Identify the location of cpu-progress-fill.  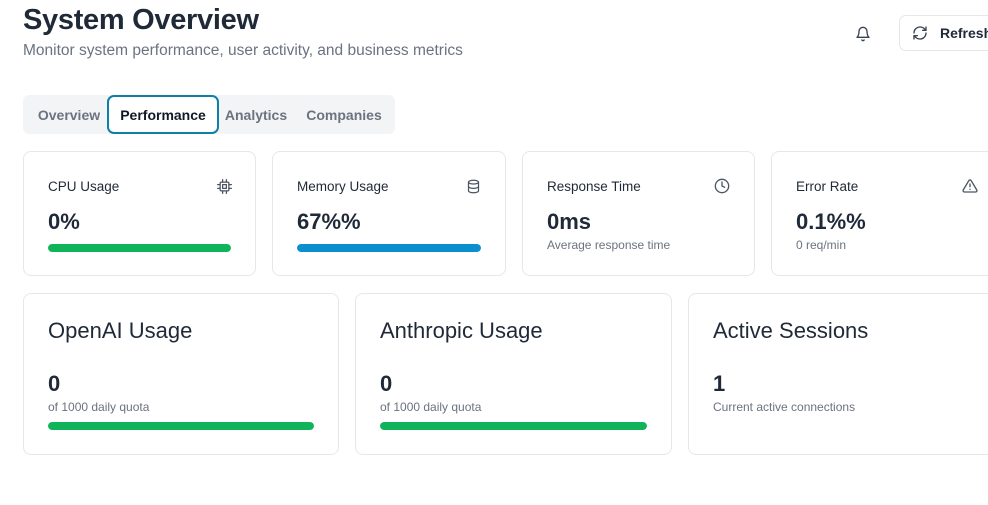
(139, 248).